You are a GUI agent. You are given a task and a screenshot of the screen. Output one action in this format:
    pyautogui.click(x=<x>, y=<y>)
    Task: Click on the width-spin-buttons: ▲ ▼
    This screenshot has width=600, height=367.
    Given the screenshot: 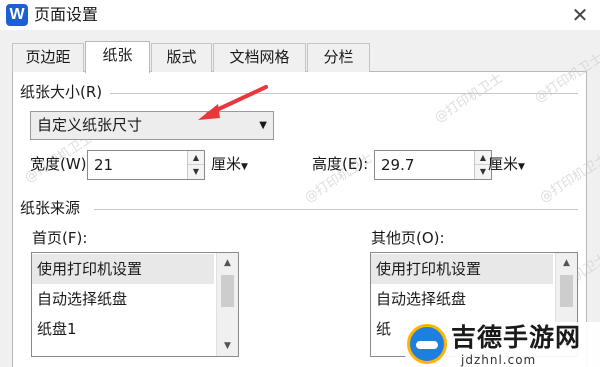 What is the action you would take?
    pyautogui.click(x=195, y=165)
    